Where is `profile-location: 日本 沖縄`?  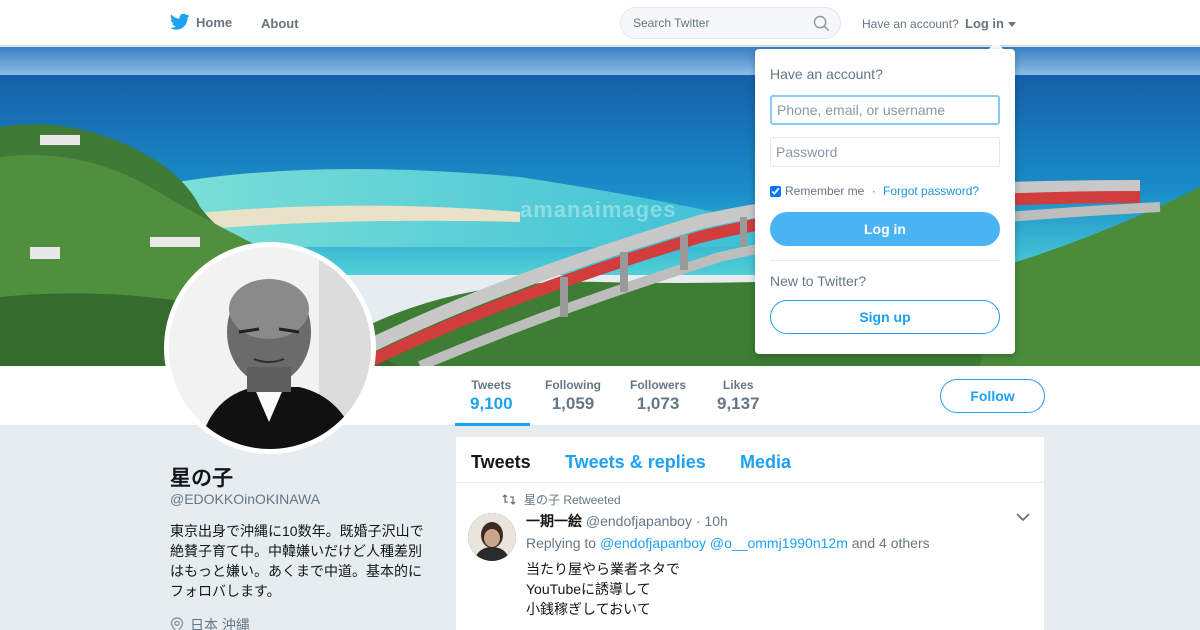 profile-location: 日本 沖縄 is located at coordinates (210, 622).